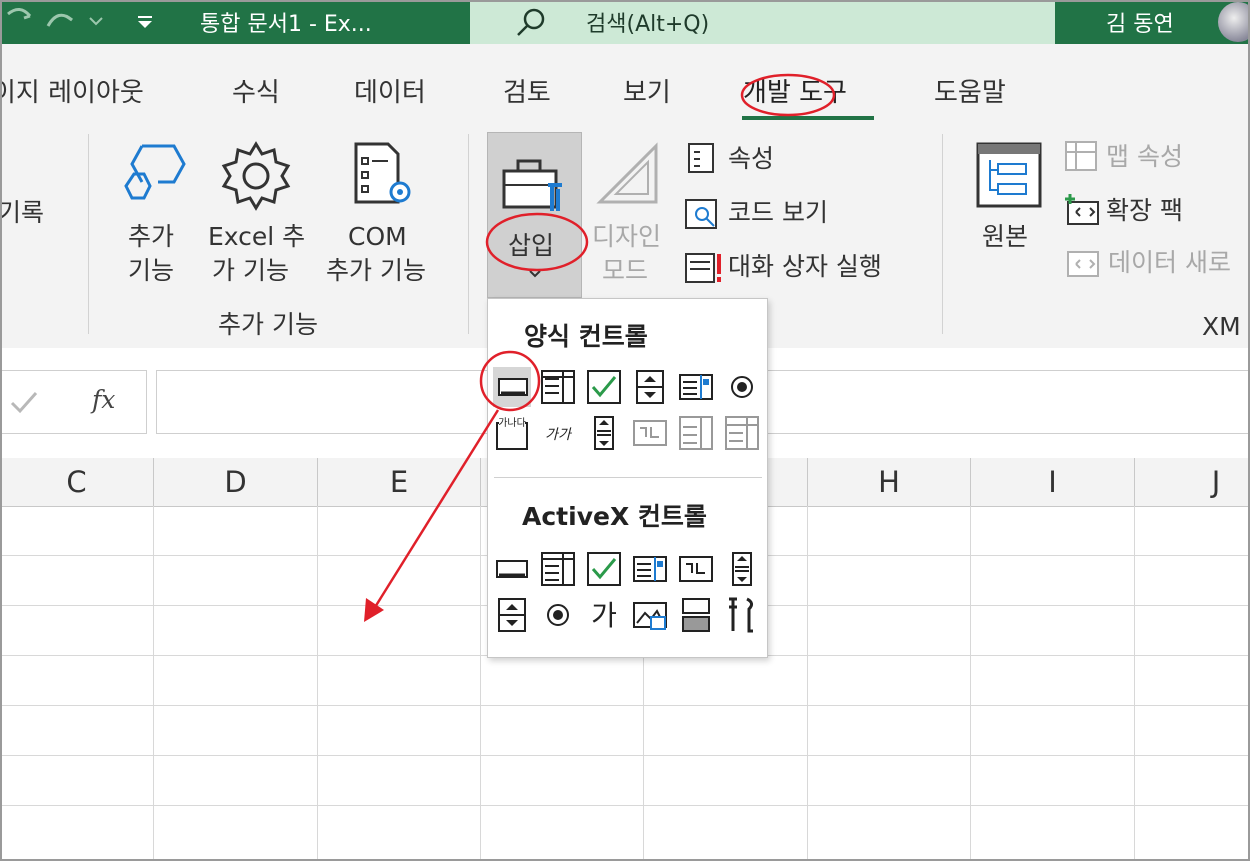 The width and height of the screenshot is (1250, 861). Describe the element at coordinates (377, 237) in the screenshot. I see `com-add-ins-label-1: COM` at that location.